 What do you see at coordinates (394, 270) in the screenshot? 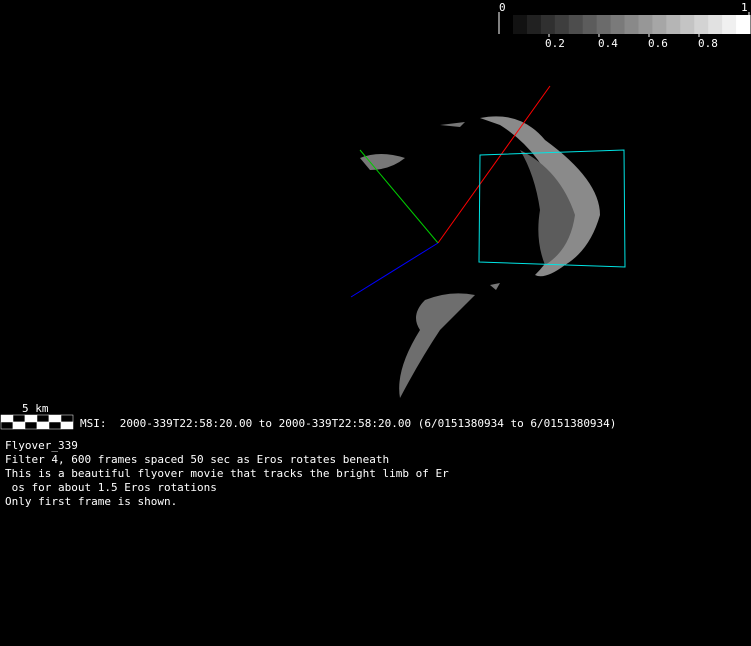
I see `z-axis-line` at bounding box center [394, 270].